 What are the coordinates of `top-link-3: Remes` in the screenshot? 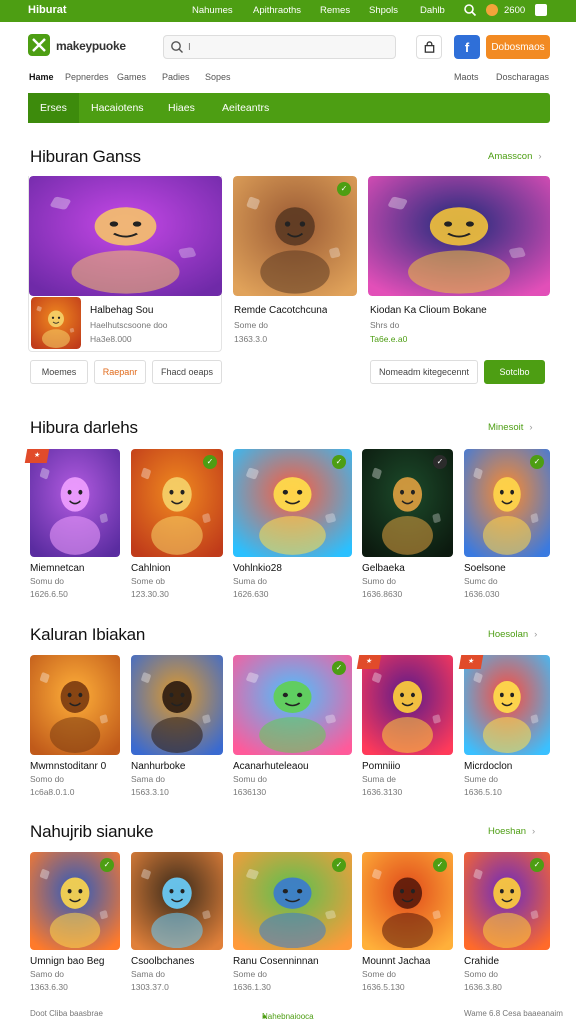 It's located at (335, 10).